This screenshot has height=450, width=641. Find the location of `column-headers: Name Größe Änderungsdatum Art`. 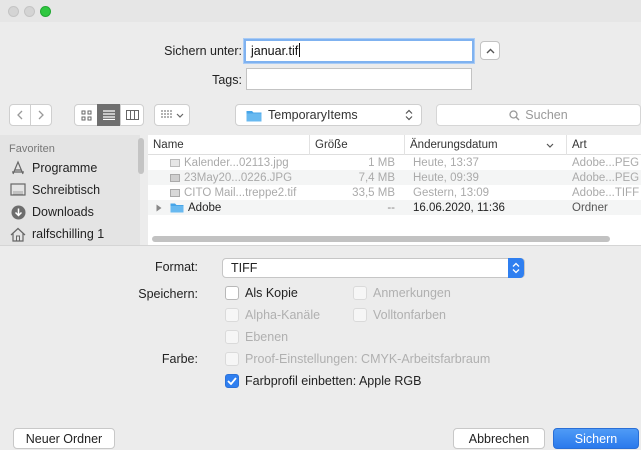

column-headers: Name Größe Änderungsdatum Art is located at coordinates (394, 145).